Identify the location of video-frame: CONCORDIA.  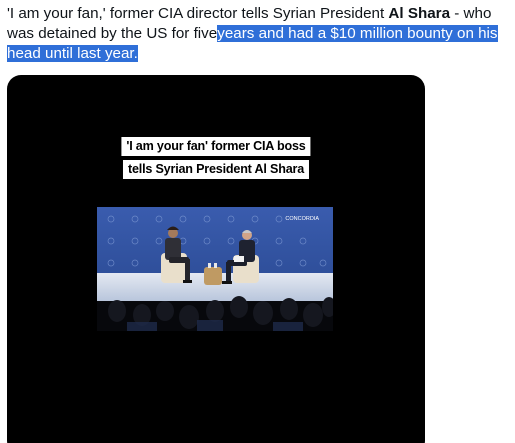
(215, 269).